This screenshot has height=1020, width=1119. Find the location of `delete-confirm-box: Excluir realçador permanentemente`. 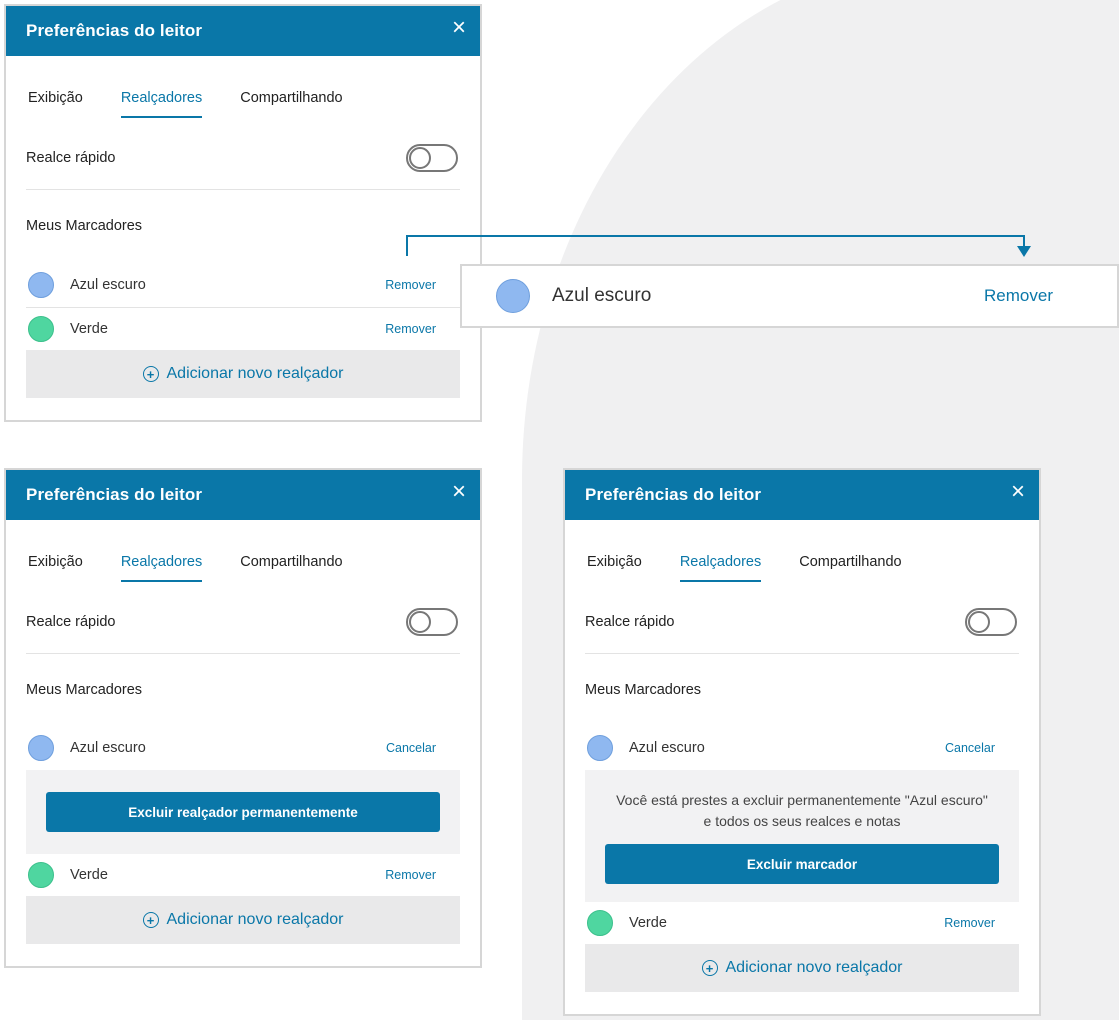

delete-confirm-box: Excluir realçador permanentemente is located at coordinates (243, 812).